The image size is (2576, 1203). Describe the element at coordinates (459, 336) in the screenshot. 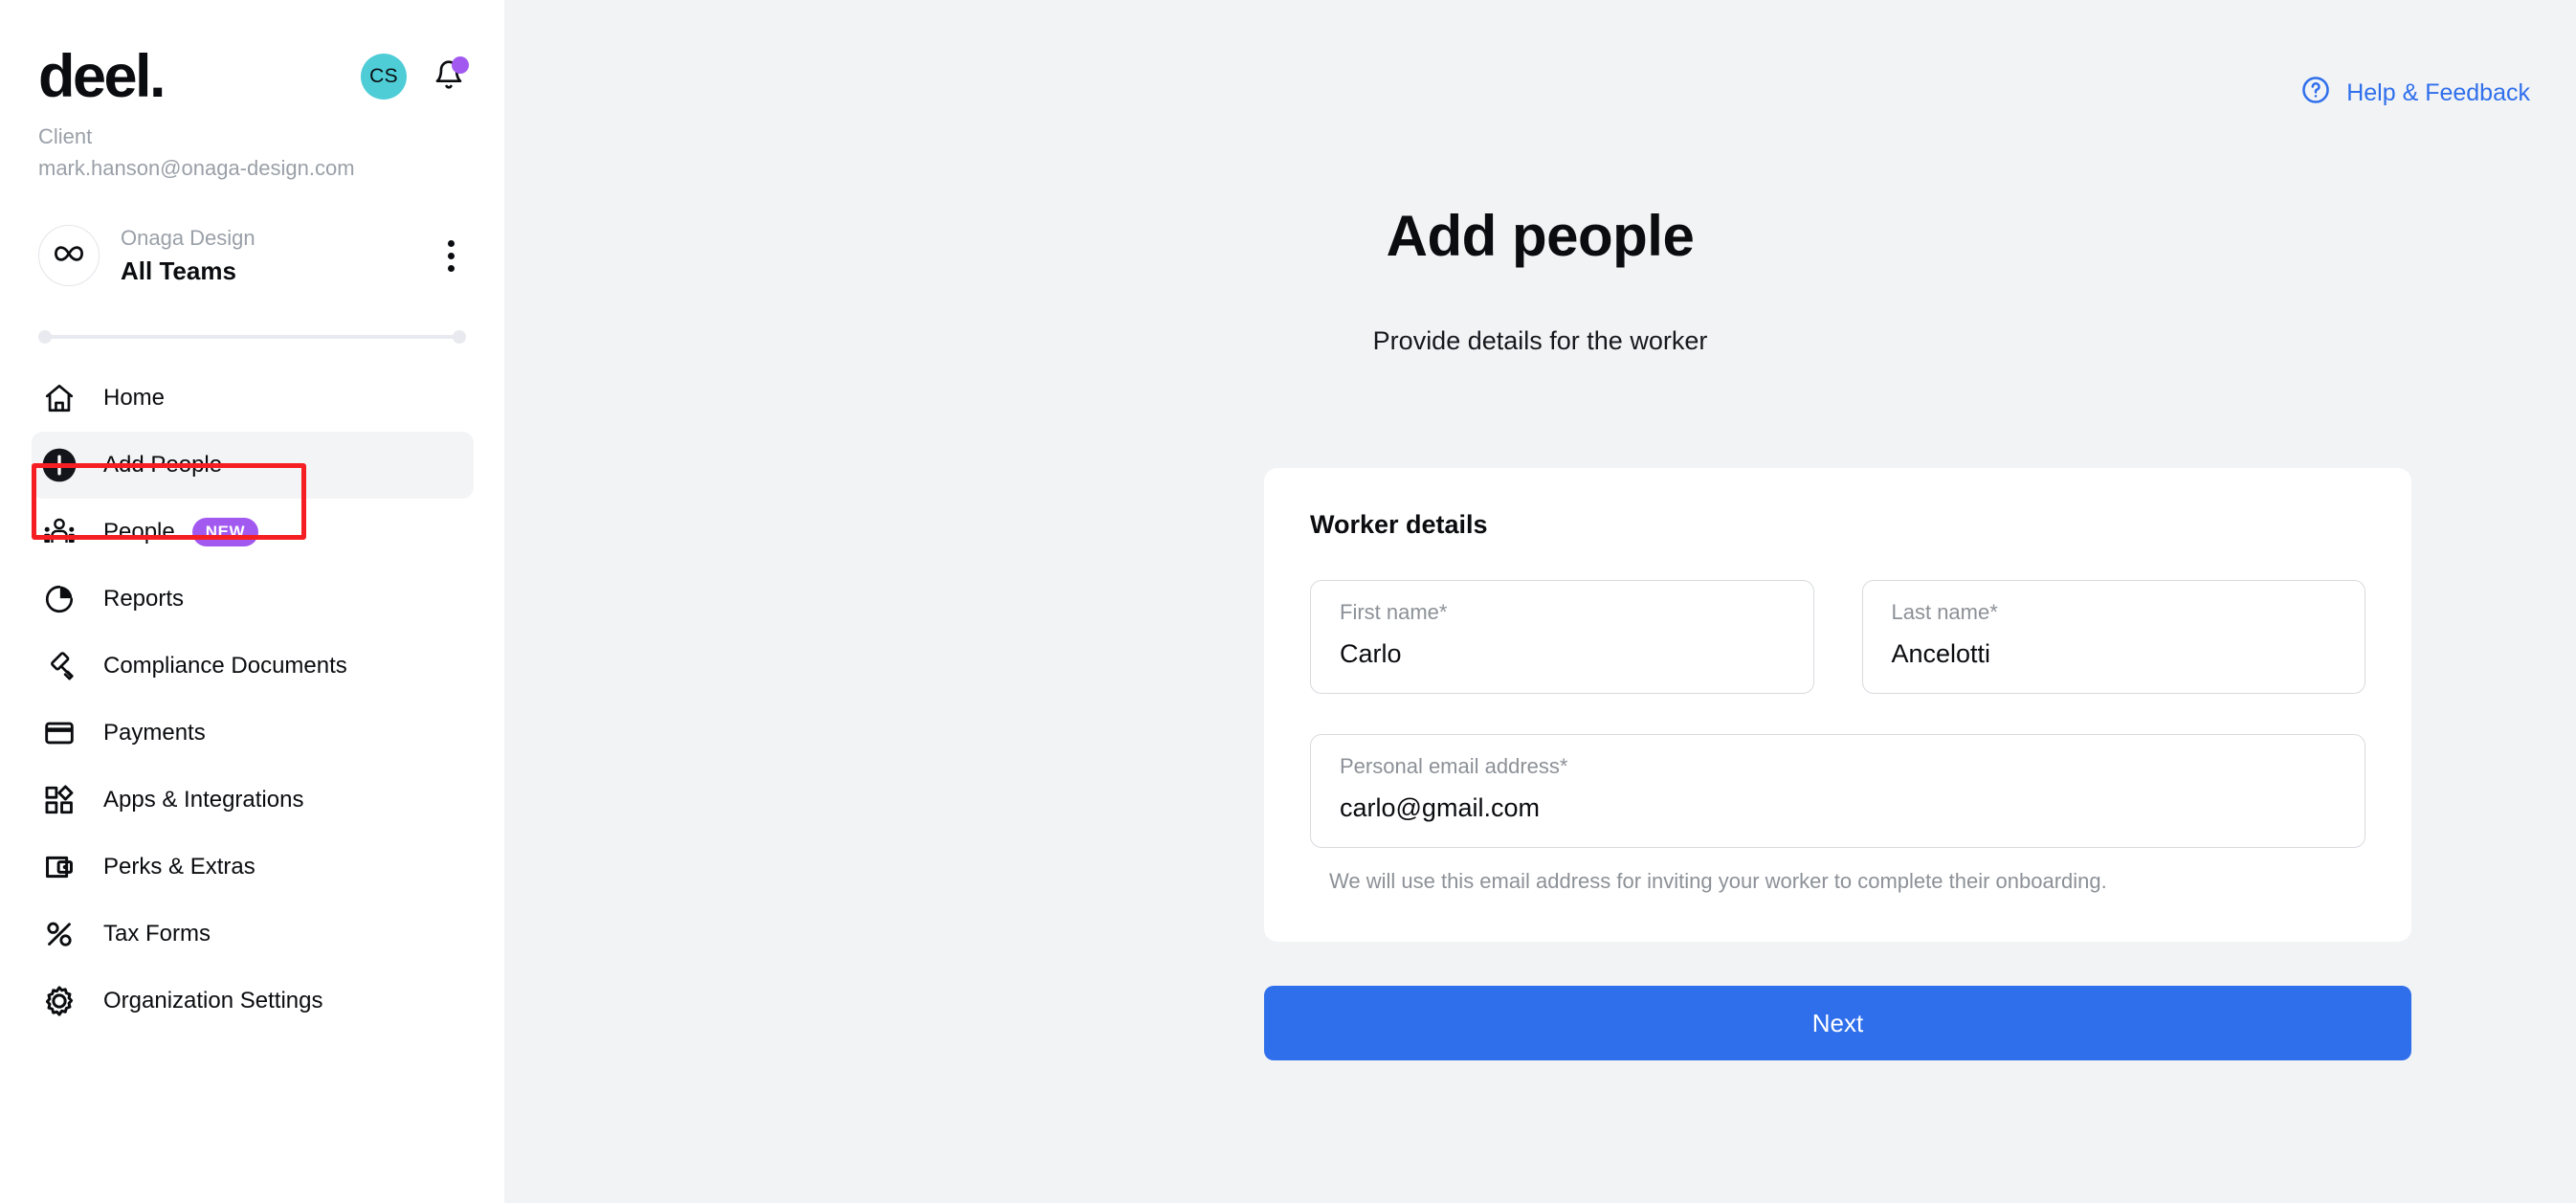

I see `divider-dot-right` at that location.